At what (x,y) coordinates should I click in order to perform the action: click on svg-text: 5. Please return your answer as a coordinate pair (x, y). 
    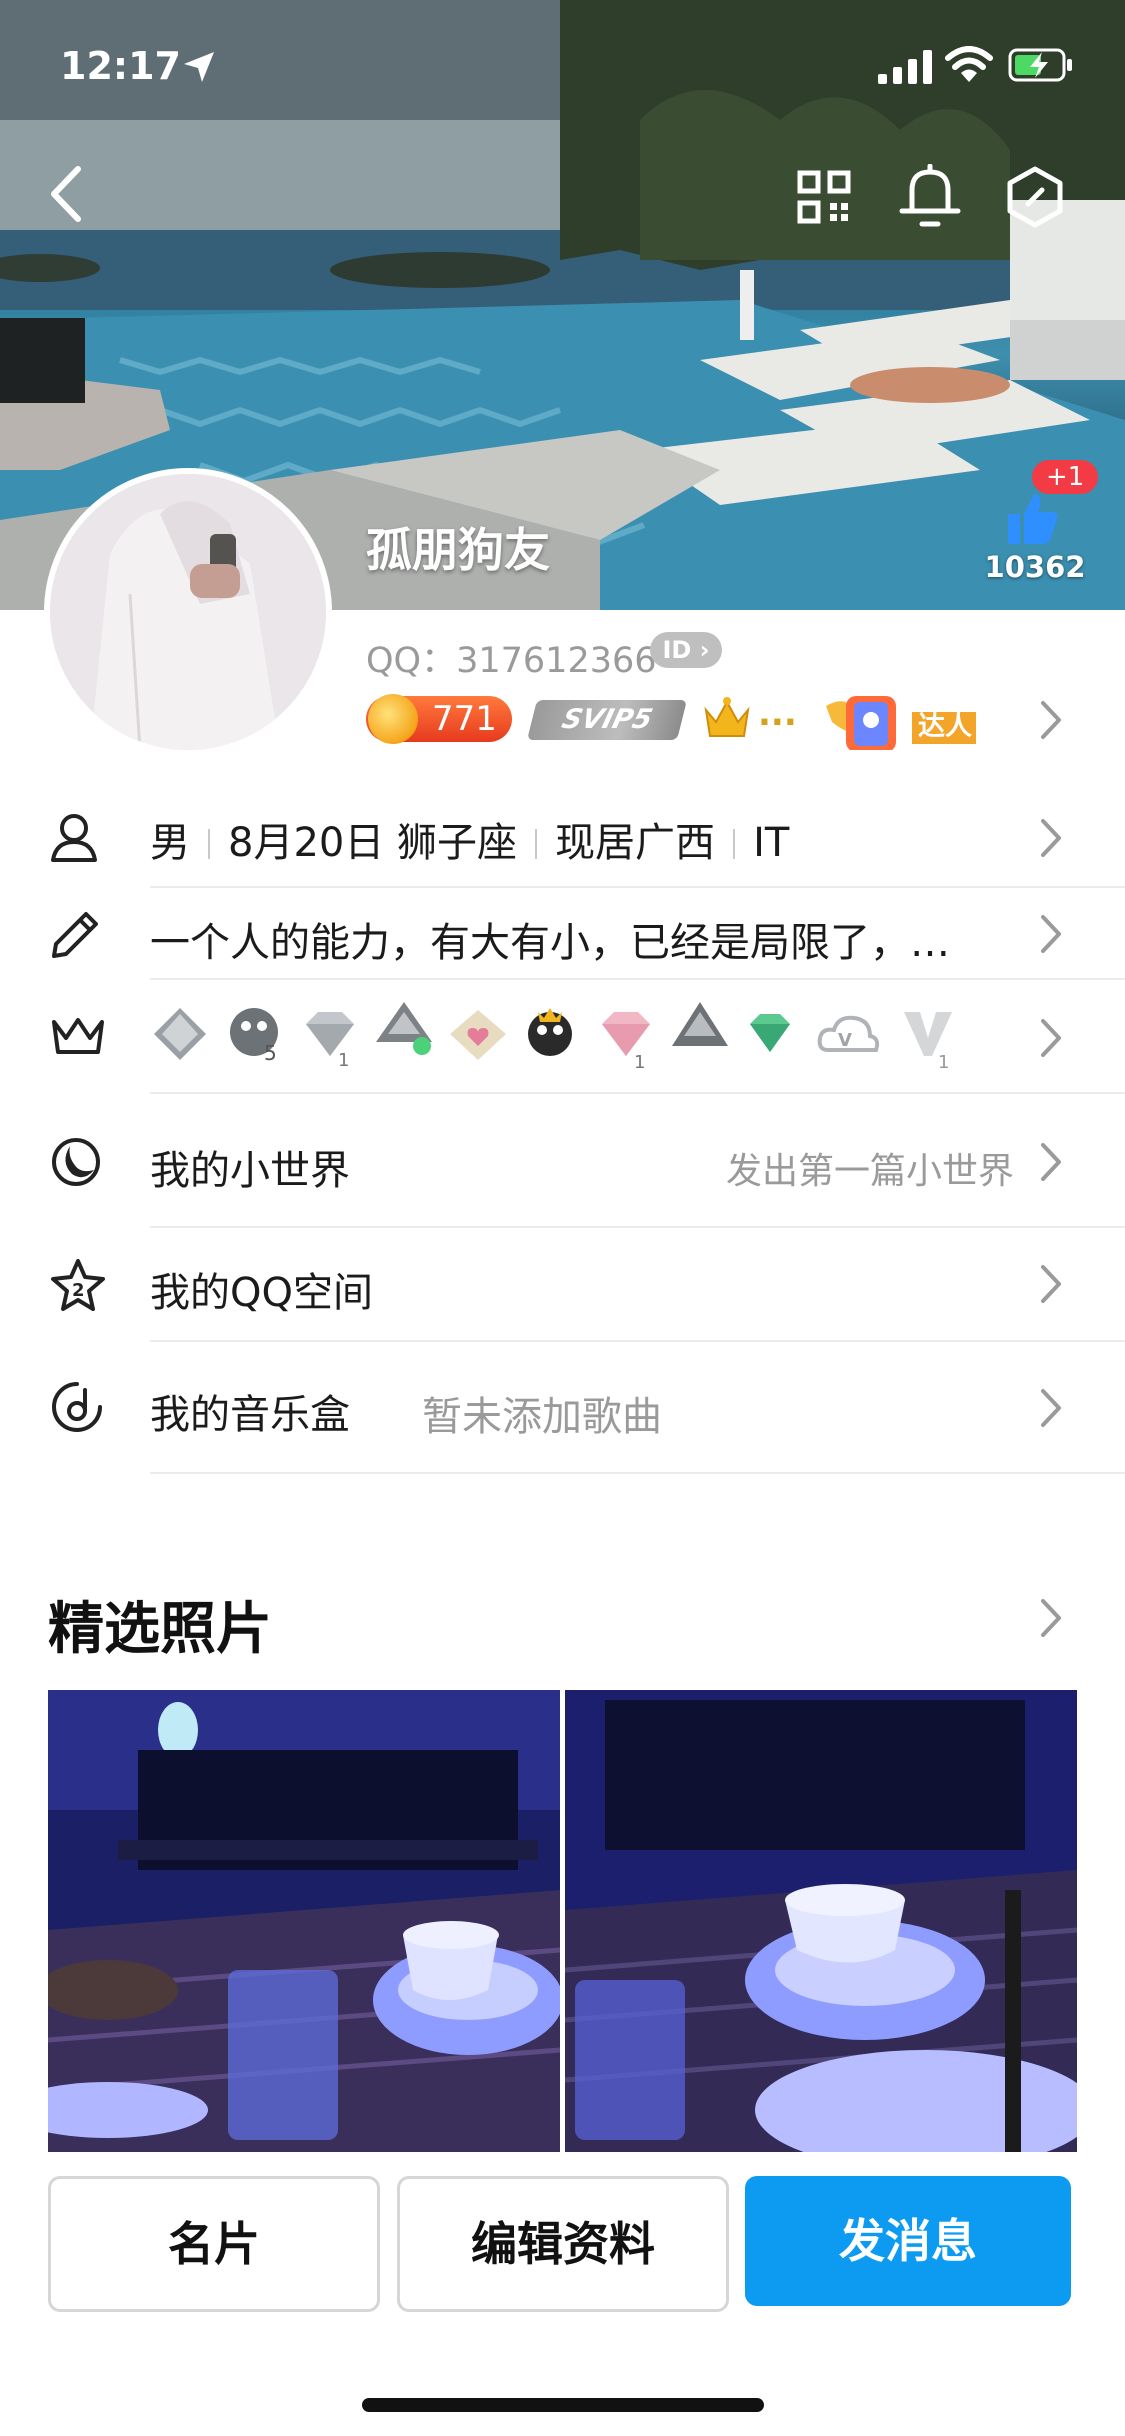
    Looking at the image, I should click on (270, 1053).